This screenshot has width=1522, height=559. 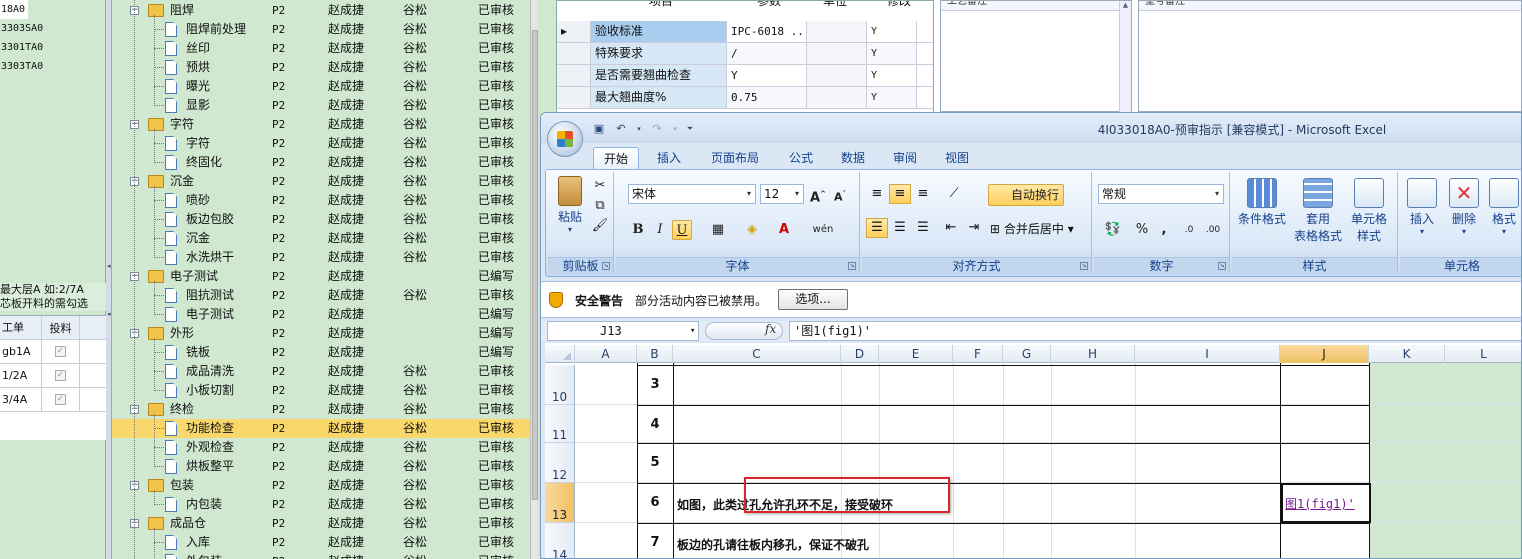 I want to click on clipboard-launcher-icon: ↘, so click(x=606, y=266).